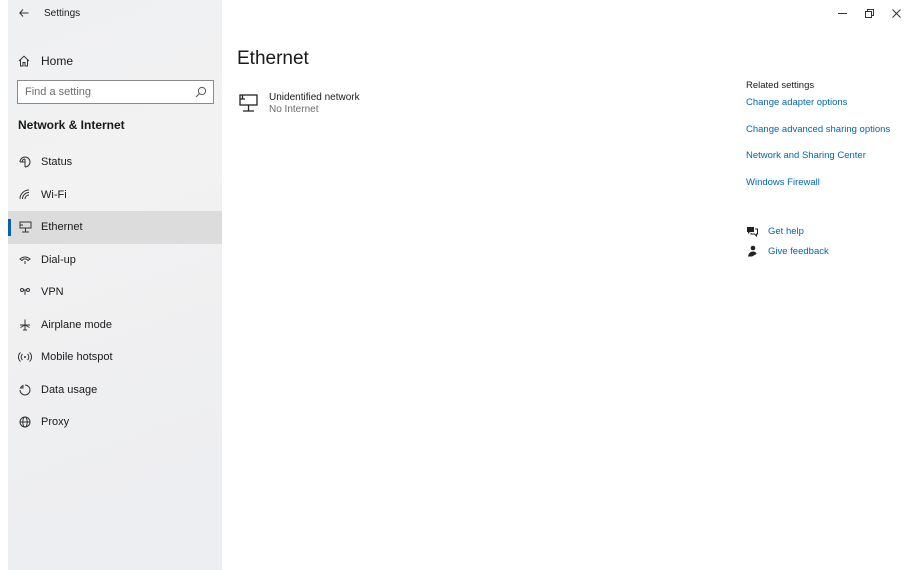  What do you see at coordinates (780, 85) in the screenshot?
I see `related-settings-title: Related settings` at bounding box center [780, 85].